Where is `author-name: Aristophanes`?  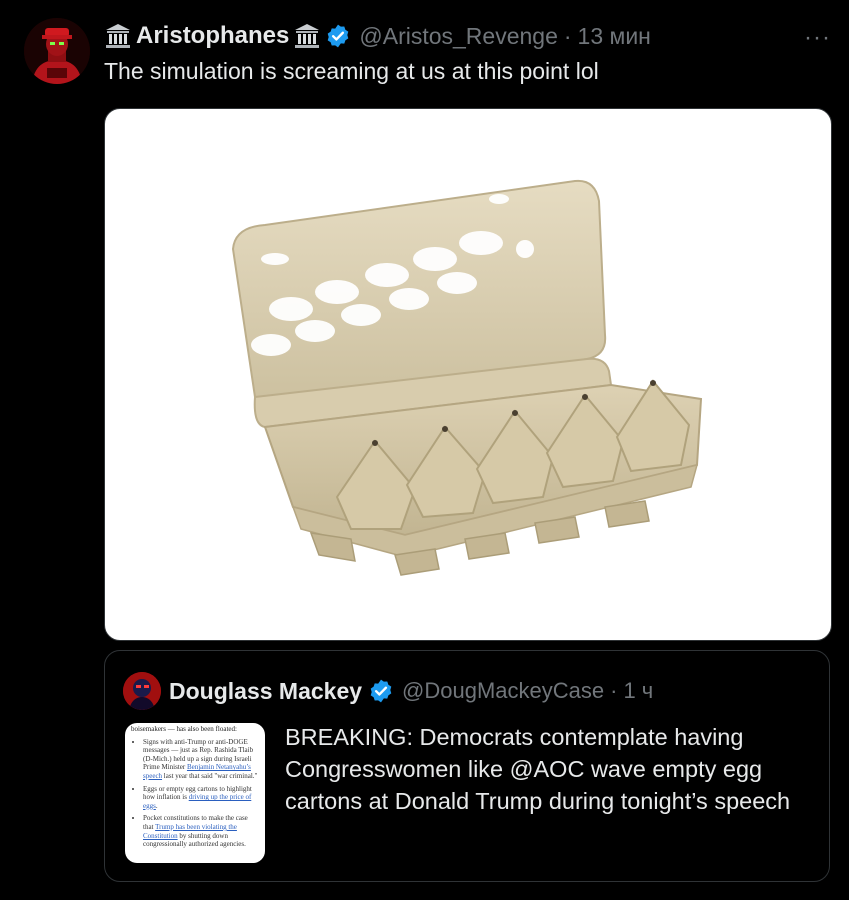 author-name: Aristophanes is located at coordinates (212, 36).